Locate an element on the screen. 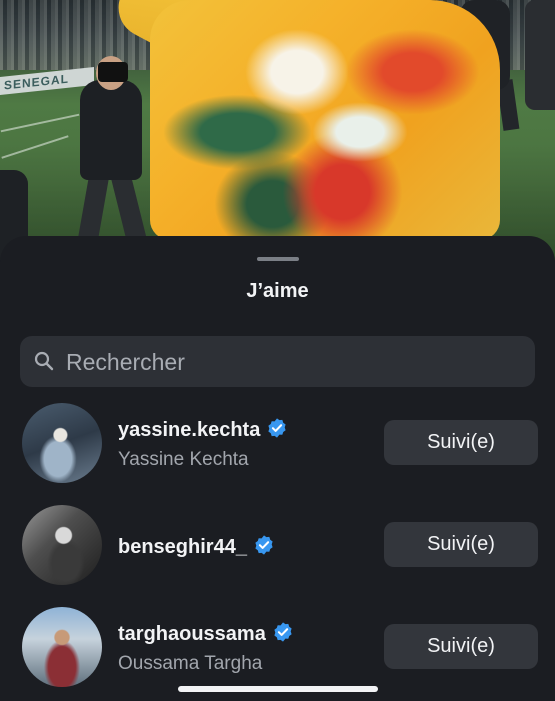 The height and width of the screenshot is (701, 555). full-name: Yassine Kechta is located at coordinates (183, 459).